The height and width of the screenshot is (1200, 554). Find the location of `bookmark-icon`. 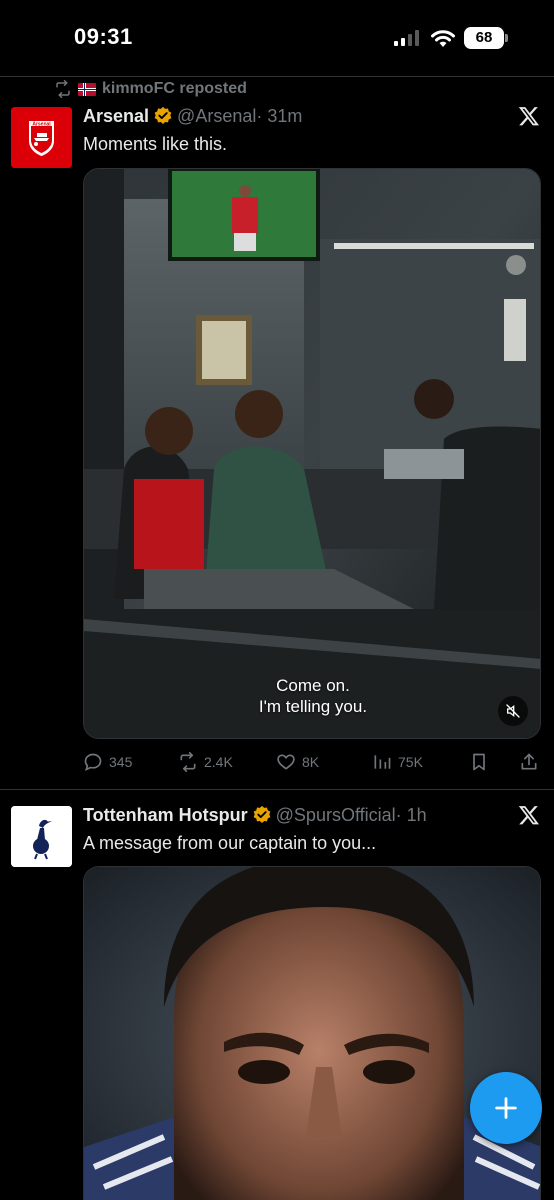

bookmark-icon is located at coordinates (479, 762).